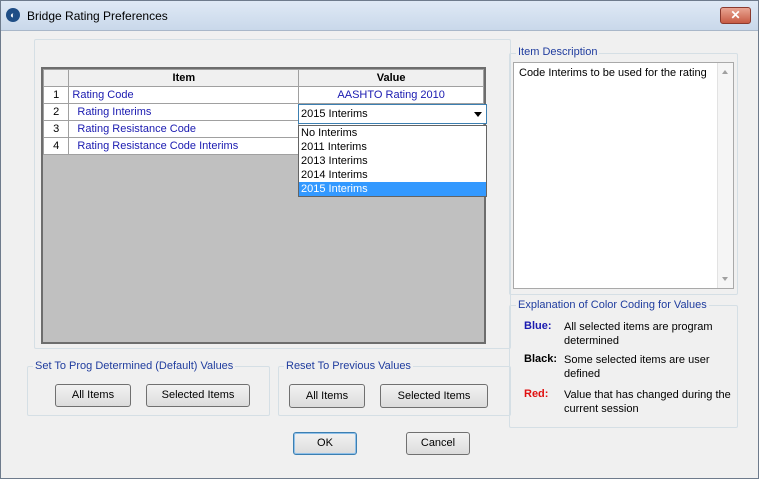 Image resolution: width=759 pixels, height=479 pixels. I want to click on chevron-down-icon, so click(478, 114).